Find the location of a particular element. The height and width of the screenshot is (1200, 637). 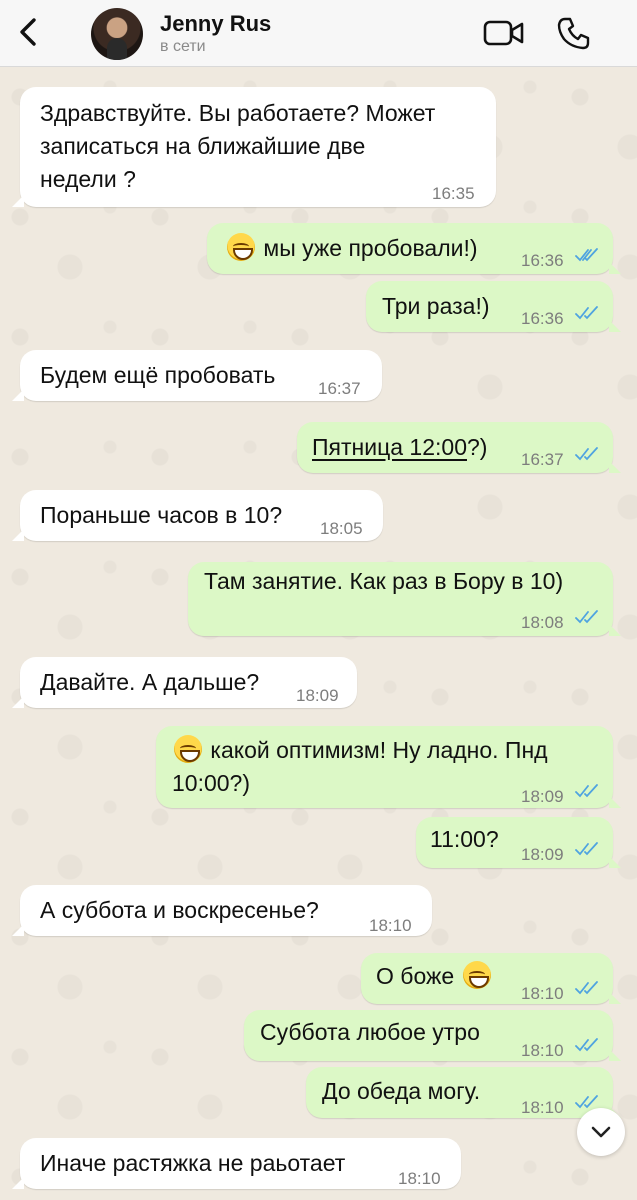

message-text: Иначе растяжка не раьотает is located at coordinates (193, 1163).